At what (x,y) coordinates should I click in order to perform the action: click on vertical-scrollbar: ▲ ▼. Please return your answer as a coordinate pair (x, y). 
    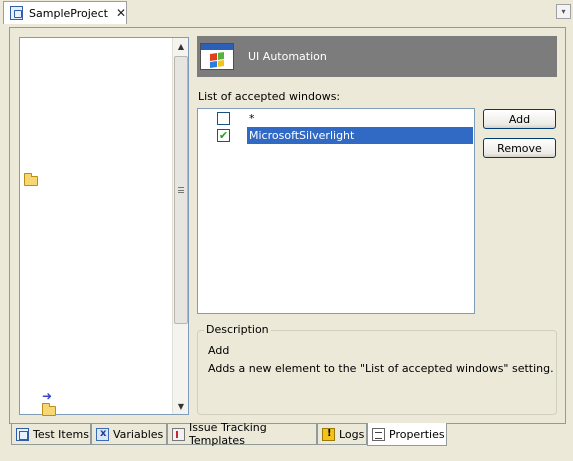
    Looking at the image, I should click on (180, 226).